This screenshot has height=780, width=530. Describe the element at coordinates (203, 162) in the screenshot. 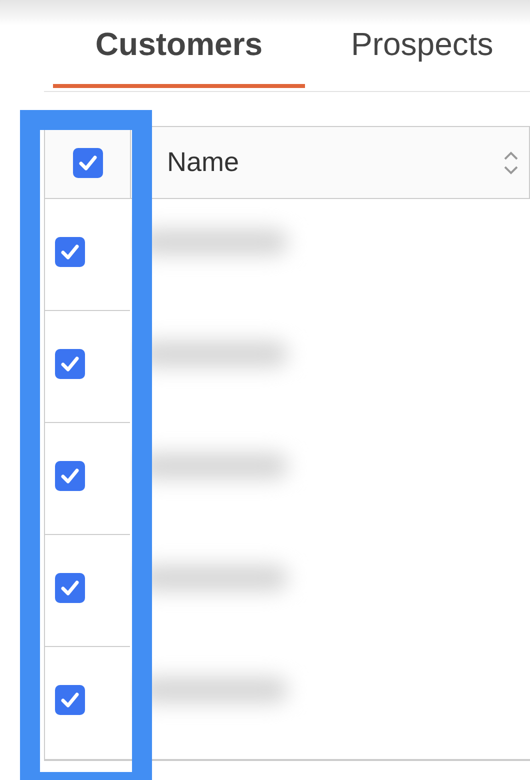

I see `column-label: Name` at that location.